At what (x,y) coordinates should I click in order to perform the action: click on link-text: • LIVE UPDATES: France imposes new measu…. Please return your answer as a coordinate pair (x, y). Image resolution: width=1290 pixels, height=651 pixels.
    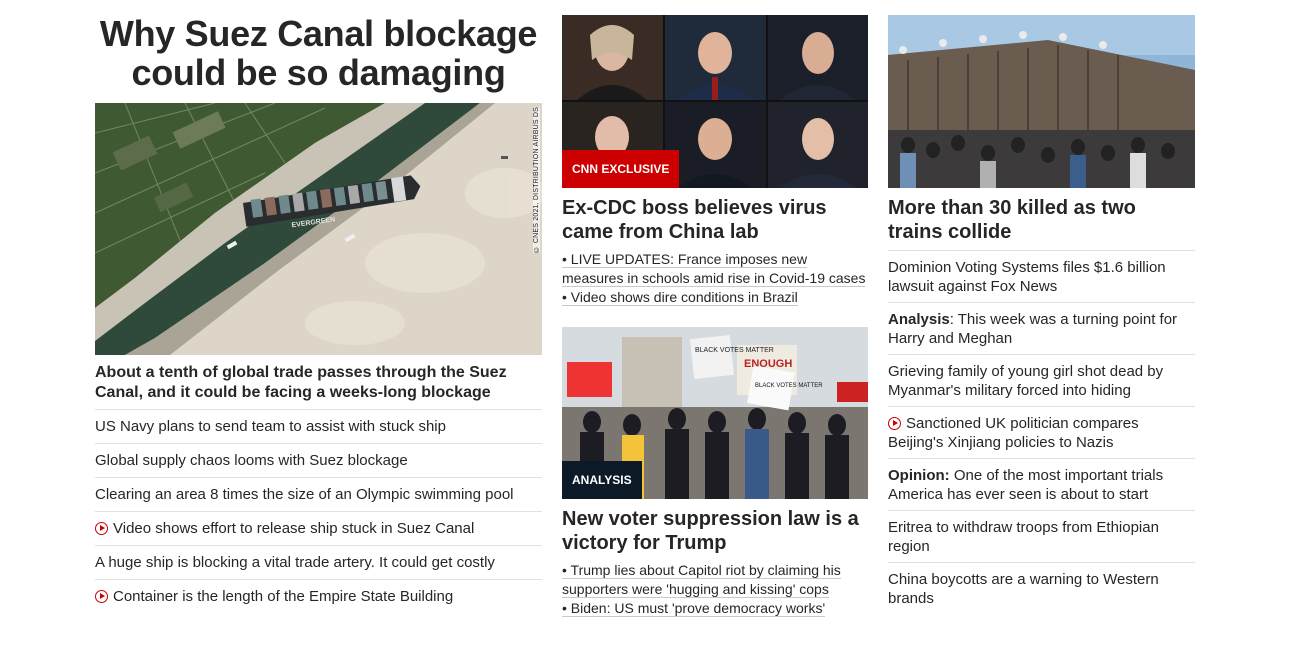
    Looking at the image, I should click on (714, 269).